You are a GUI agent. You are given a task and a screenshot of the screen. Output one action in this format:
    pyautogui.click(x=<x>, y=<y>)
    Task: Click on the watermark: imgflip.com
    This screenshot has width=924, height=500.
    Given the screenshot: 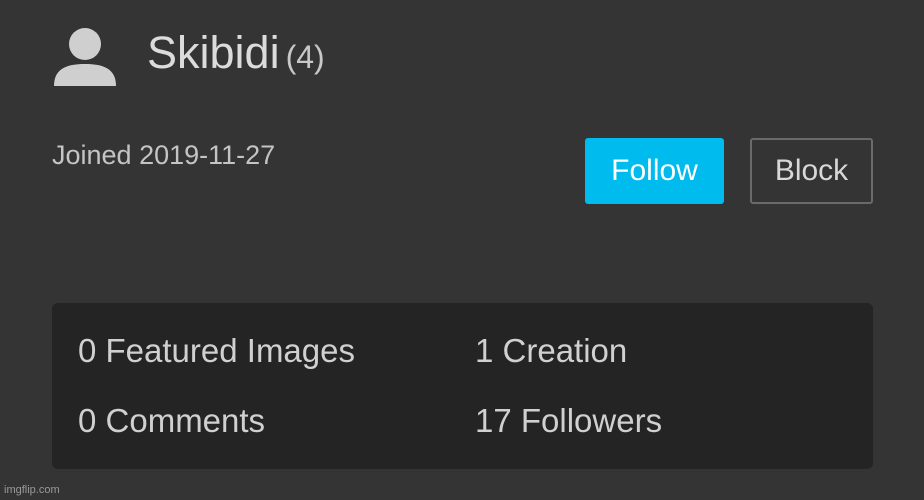 What is the action you would take?
    pyautogui.click(x=32, y=490)
    